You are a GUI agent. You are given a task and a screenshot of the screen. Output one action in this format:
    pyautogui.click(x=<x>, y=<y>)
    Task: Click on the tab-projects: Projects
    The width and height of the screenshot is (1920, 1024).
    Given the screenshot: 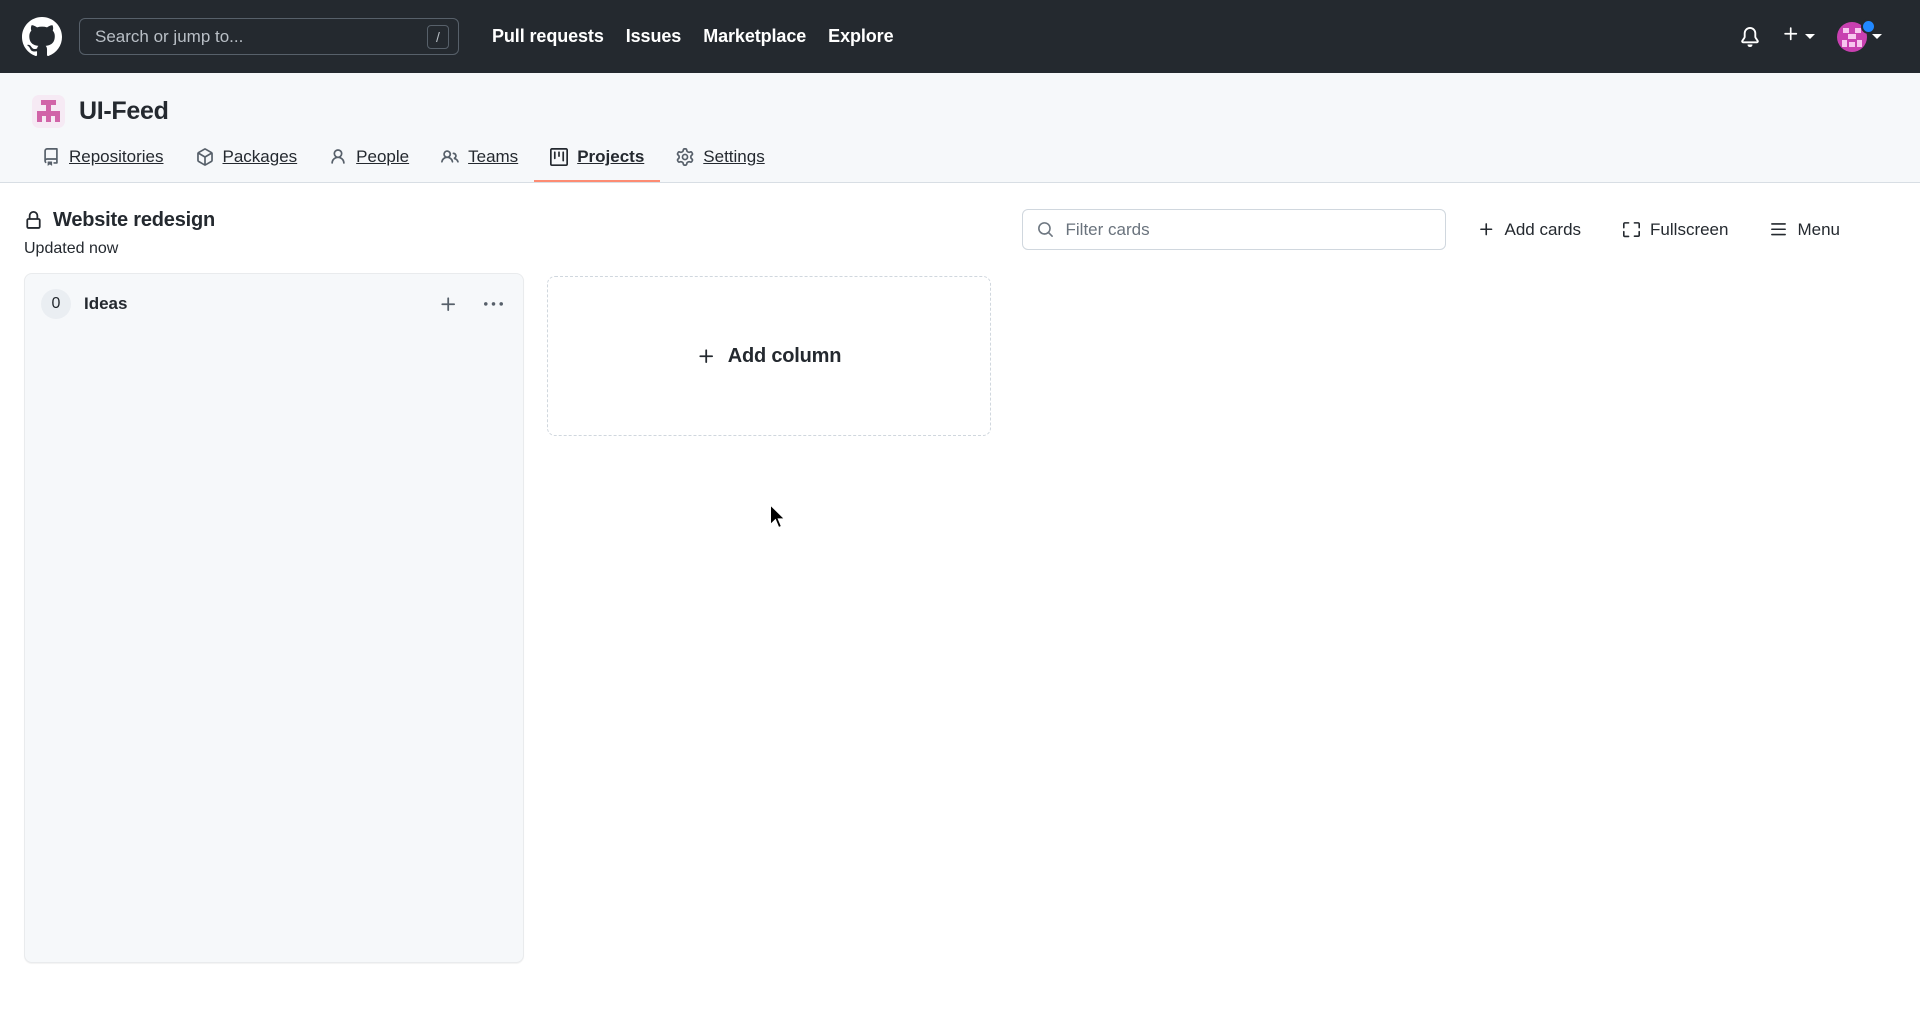 What is the action you would take?
    pyautogui.click(x=597, y=164)
    